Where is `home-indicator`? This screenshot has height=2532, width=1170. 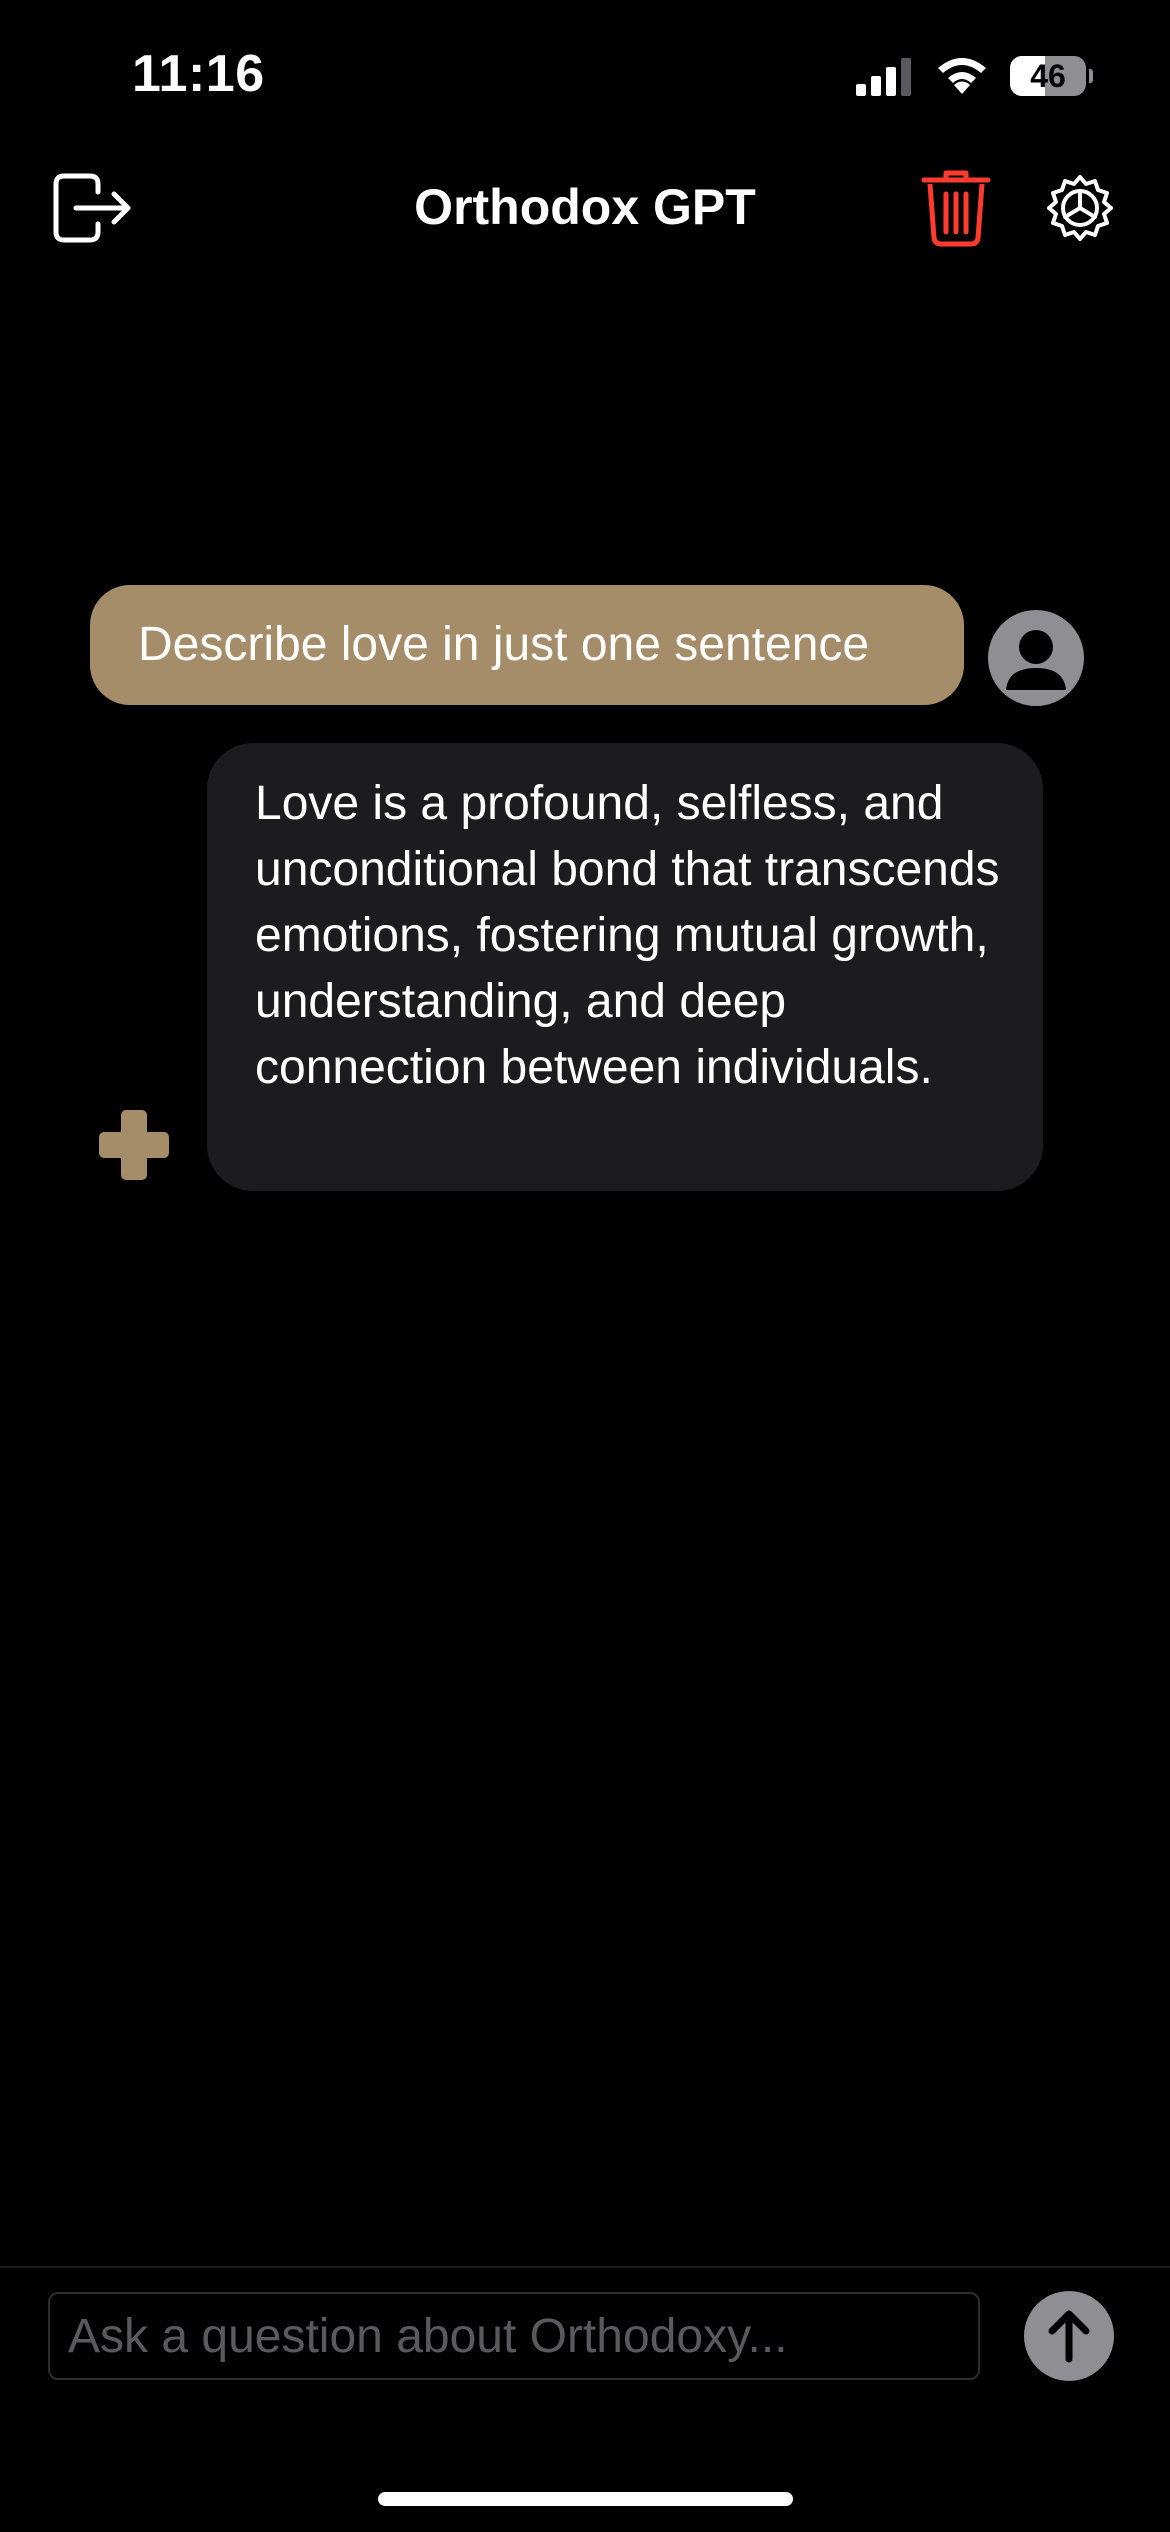
home-indicator is located at coordinates (585, 2499).